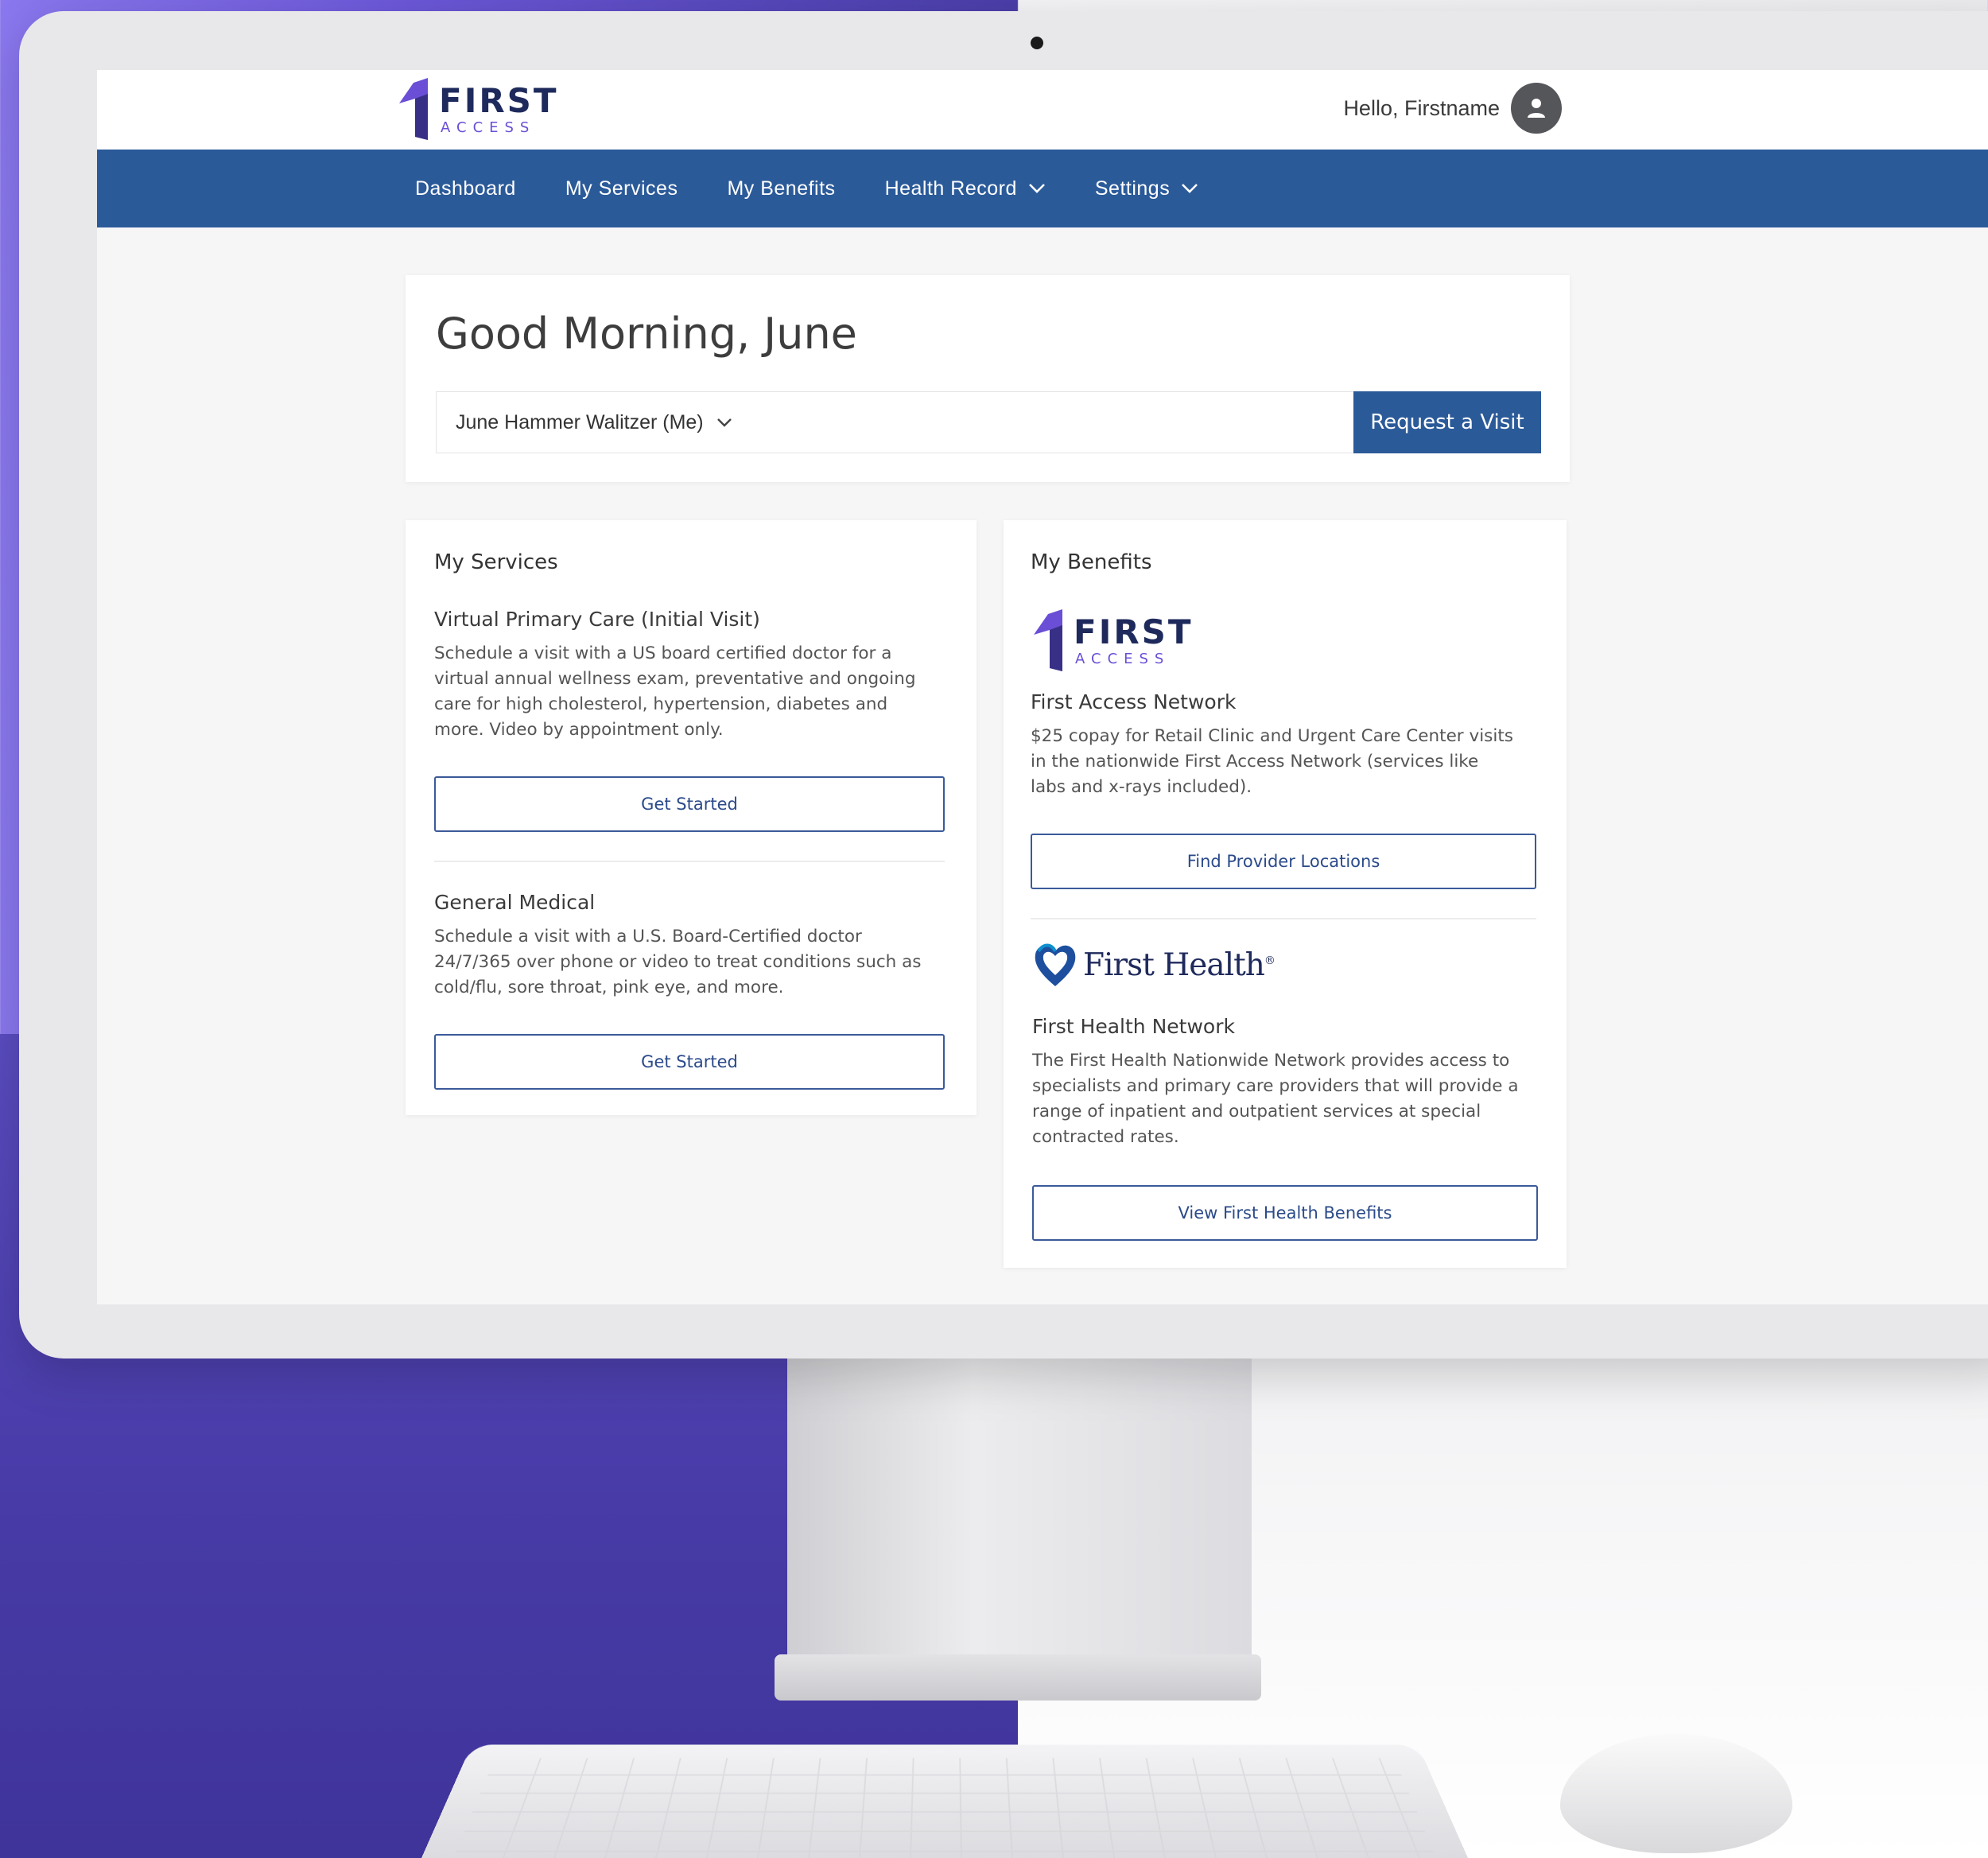 The width and height of the screenshot is (1988, 1858). I want to click on monitor-stand-neck, so click(1019, 1524).